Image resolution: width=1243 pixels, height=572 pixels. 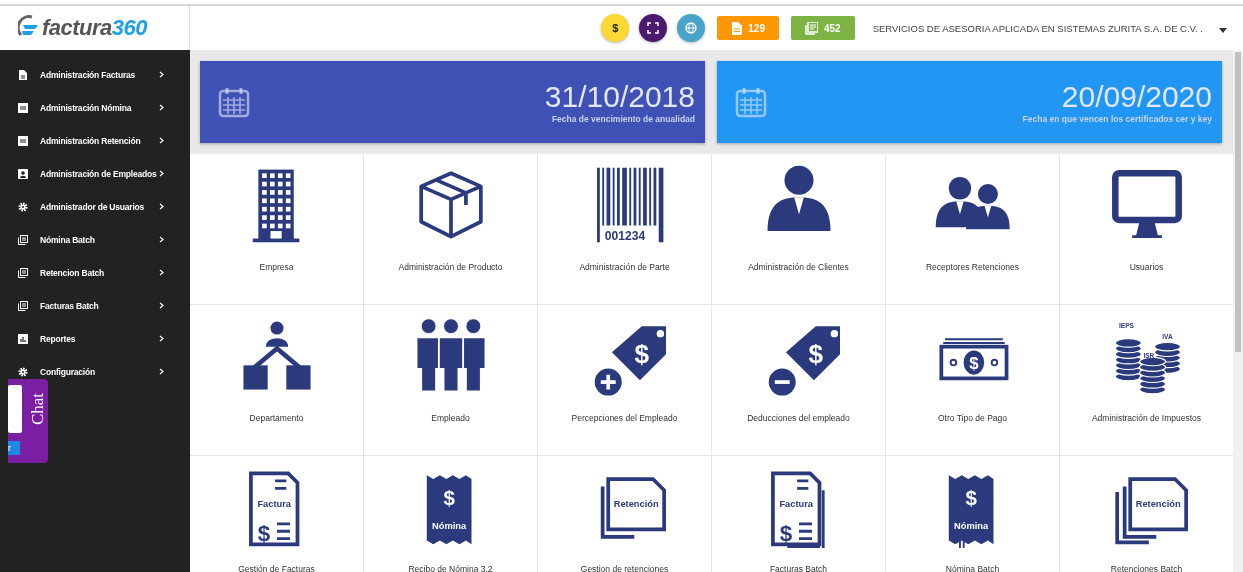 I want to click on id-badge-icon, so click(x=23, y=173).